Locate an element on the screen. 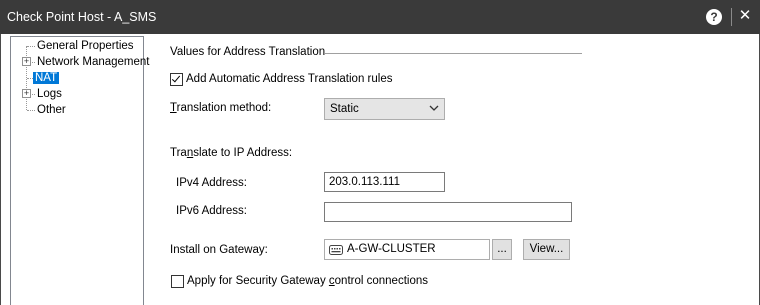  ipv6-address-field is located at coordinates (448, 212).